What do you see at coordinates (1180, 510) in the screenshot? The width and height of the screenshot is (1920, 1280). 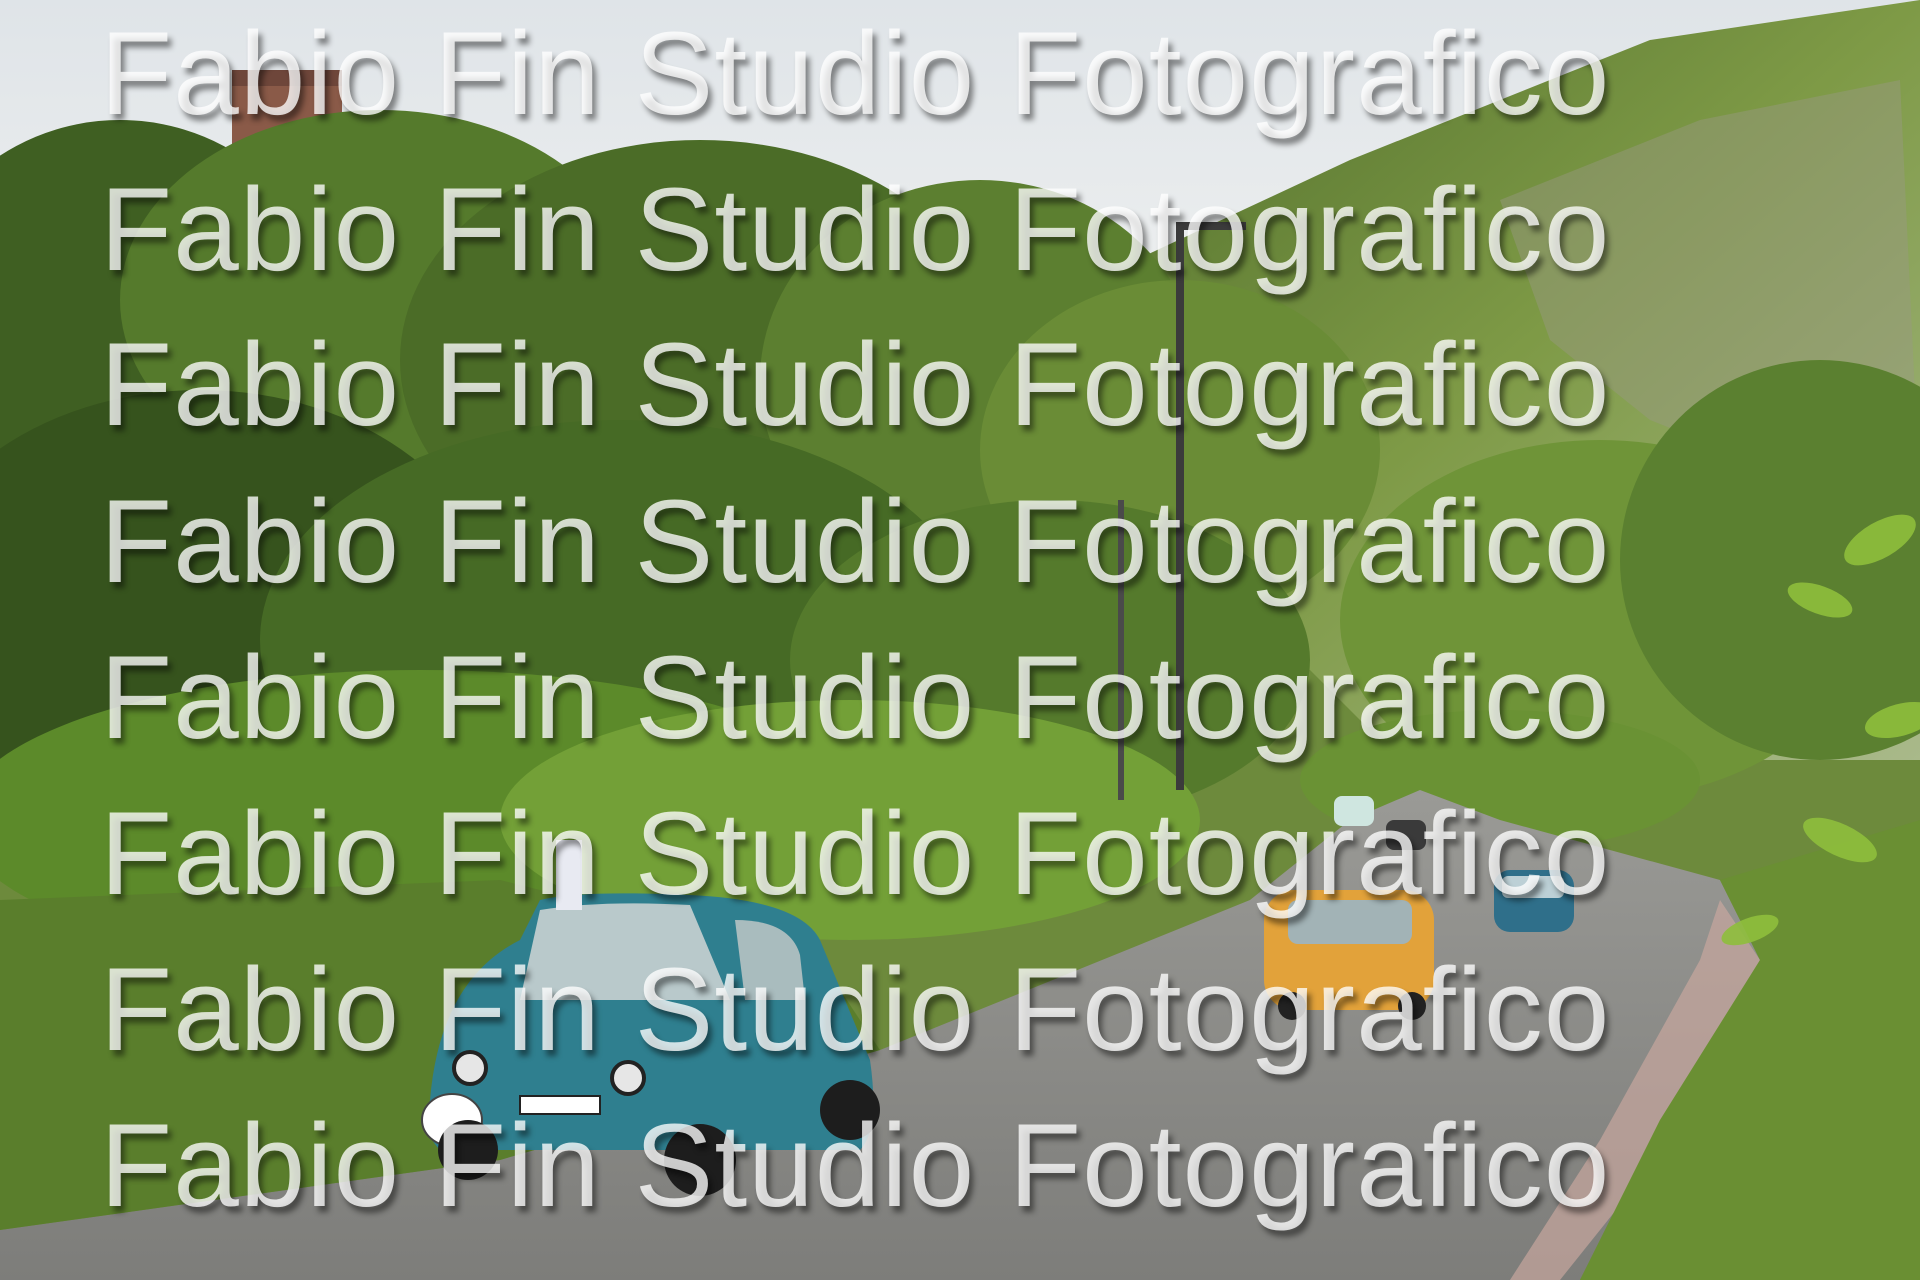 I see `street-lamp` at bounding box center [1180, 510].